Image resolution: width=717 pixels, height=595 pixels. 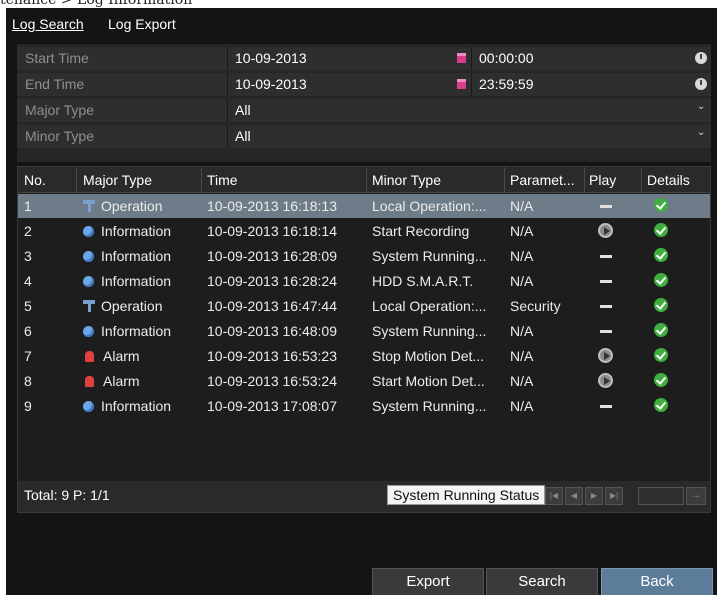 I want to click on row-time: 10-09-2013 16:48:09, so click(x=272, y=331).